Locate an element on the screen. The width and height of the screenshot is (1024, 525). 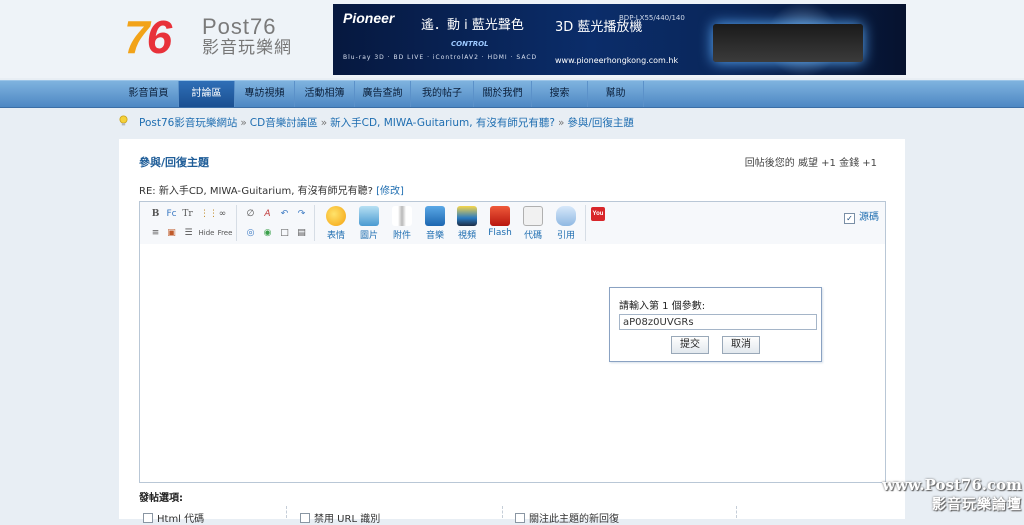
subject-text: RE: 新入手CD, MIWA-Guitarium, 有沒有師兄有聽? is located at coordinates (256, 191).